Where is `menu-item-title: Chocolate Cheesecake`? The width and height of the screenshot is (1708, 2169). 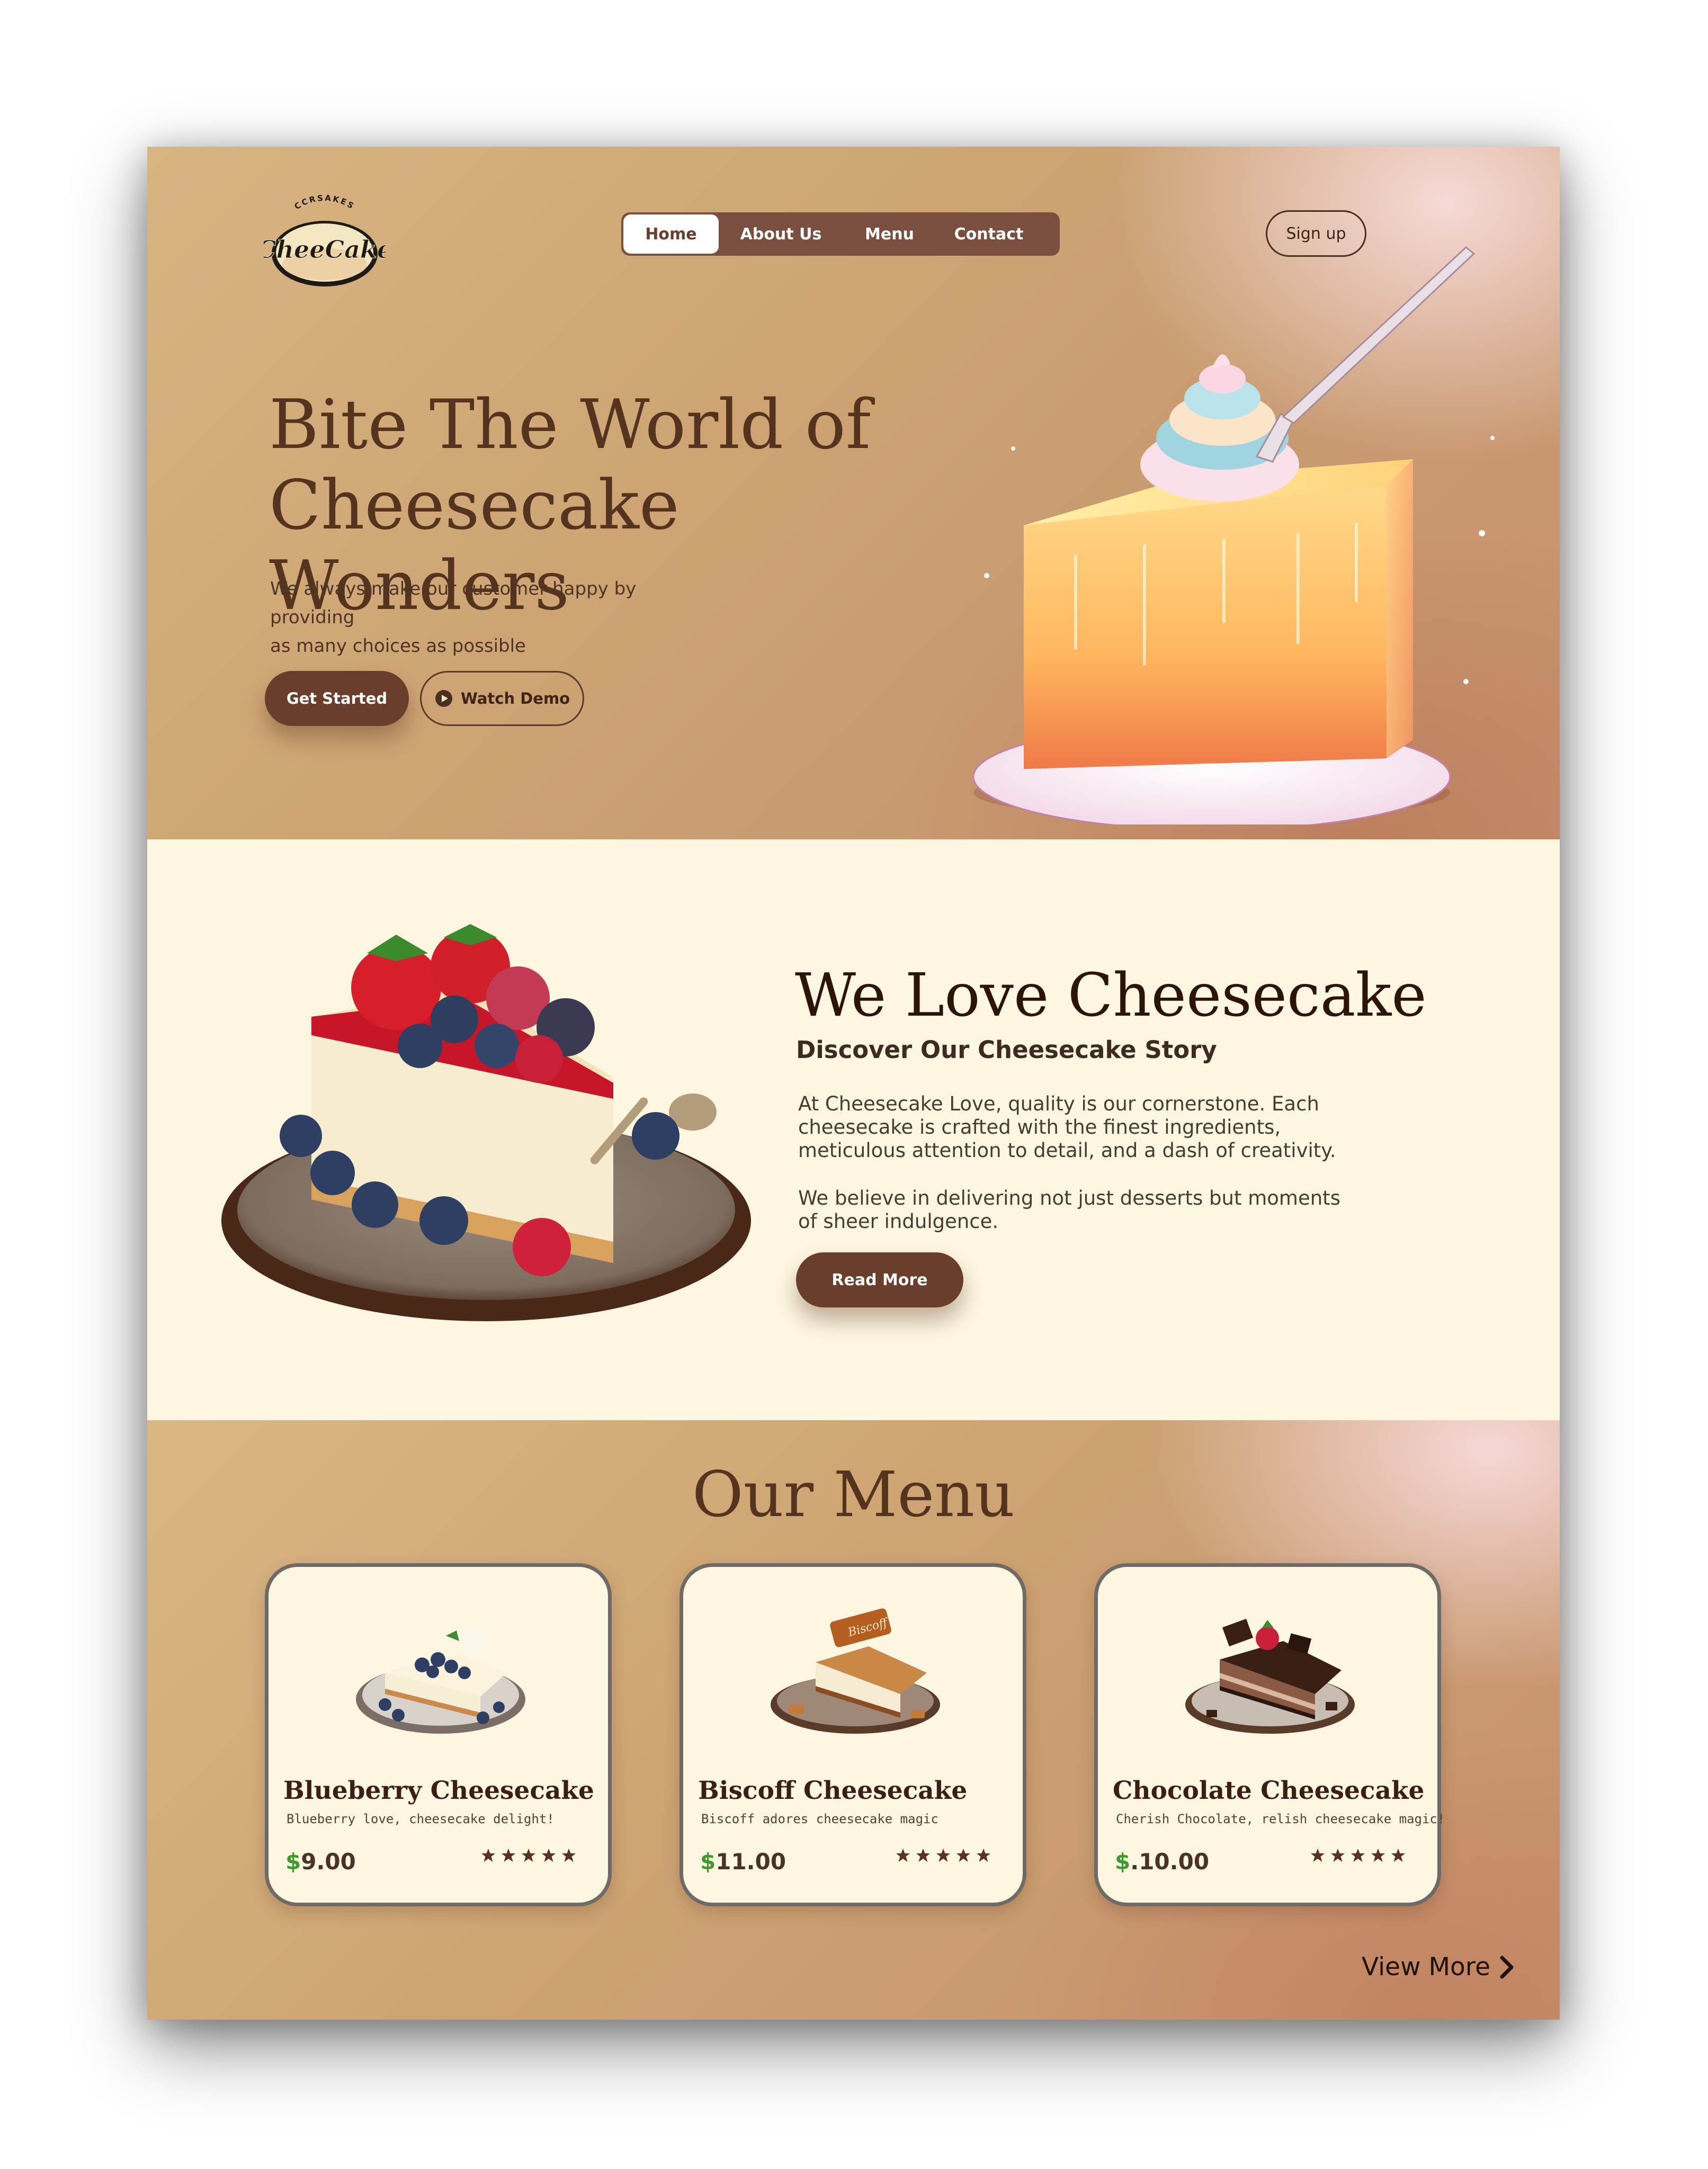
menu-item-title: Chocolate Cheesecake is located at coordinates (1269, 1790).